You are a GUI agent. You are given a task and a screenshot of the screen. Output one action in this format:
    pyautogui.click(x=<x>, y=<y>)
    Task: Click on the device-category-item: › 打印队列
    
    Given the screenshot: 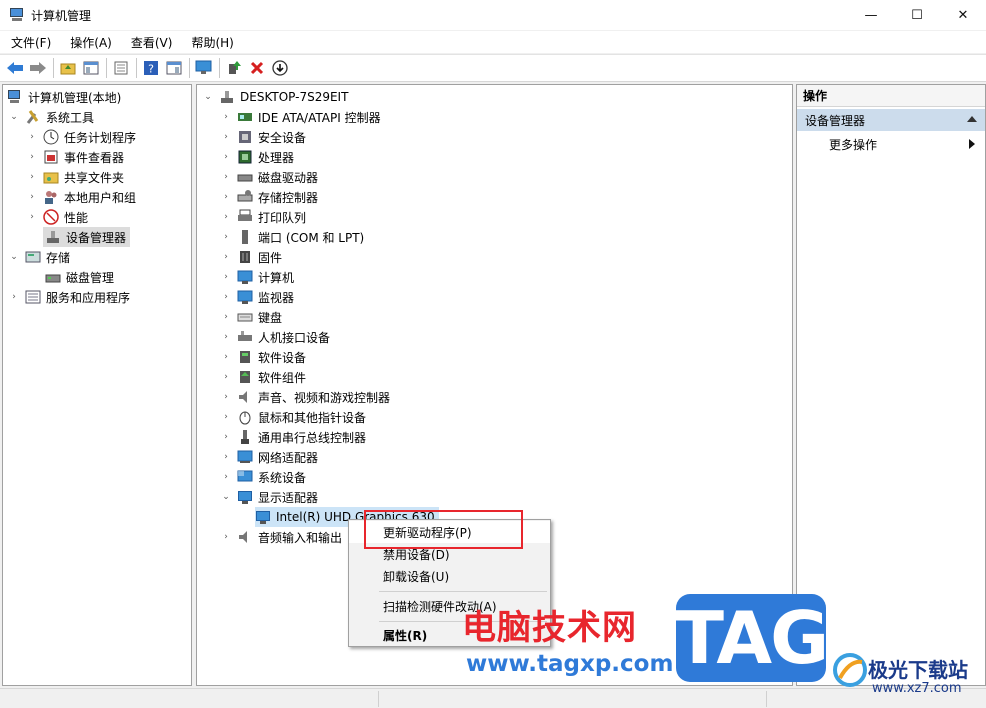 What is the action you would take?
    pyautogui.click(x=263, y=217)
    